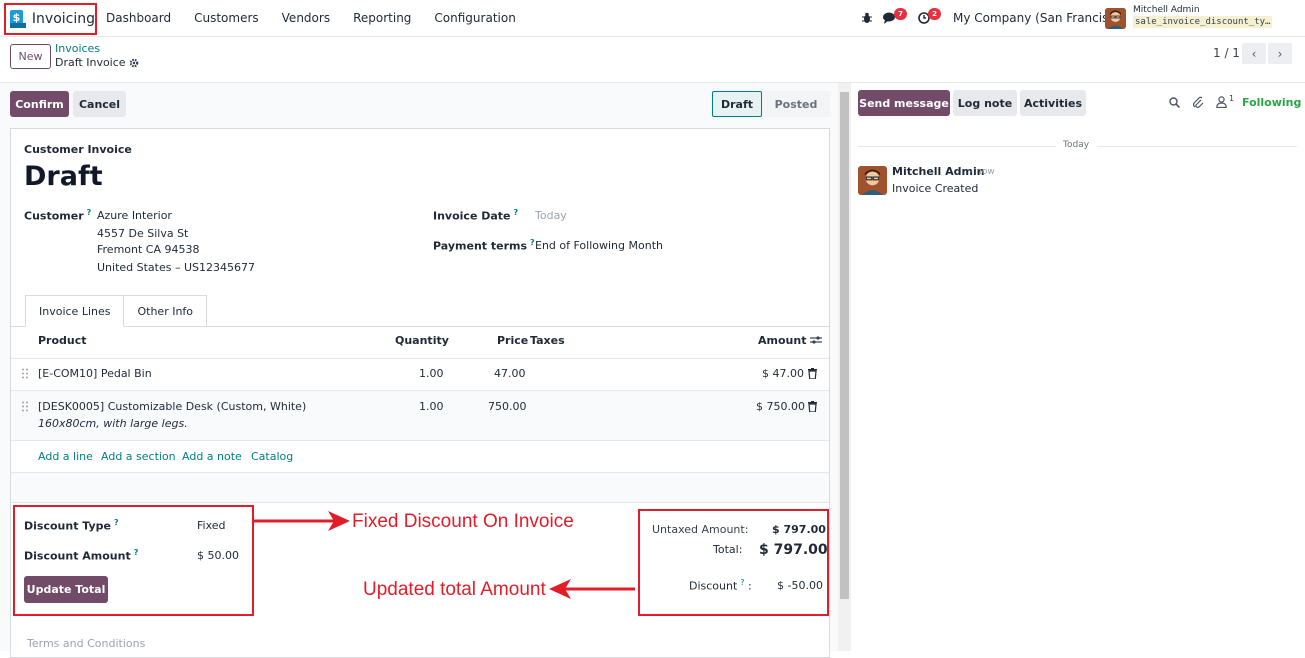  Describe the element at coordinates (474, 18) in the screenshot. I see `menu-configuration: Configuration` at that location.